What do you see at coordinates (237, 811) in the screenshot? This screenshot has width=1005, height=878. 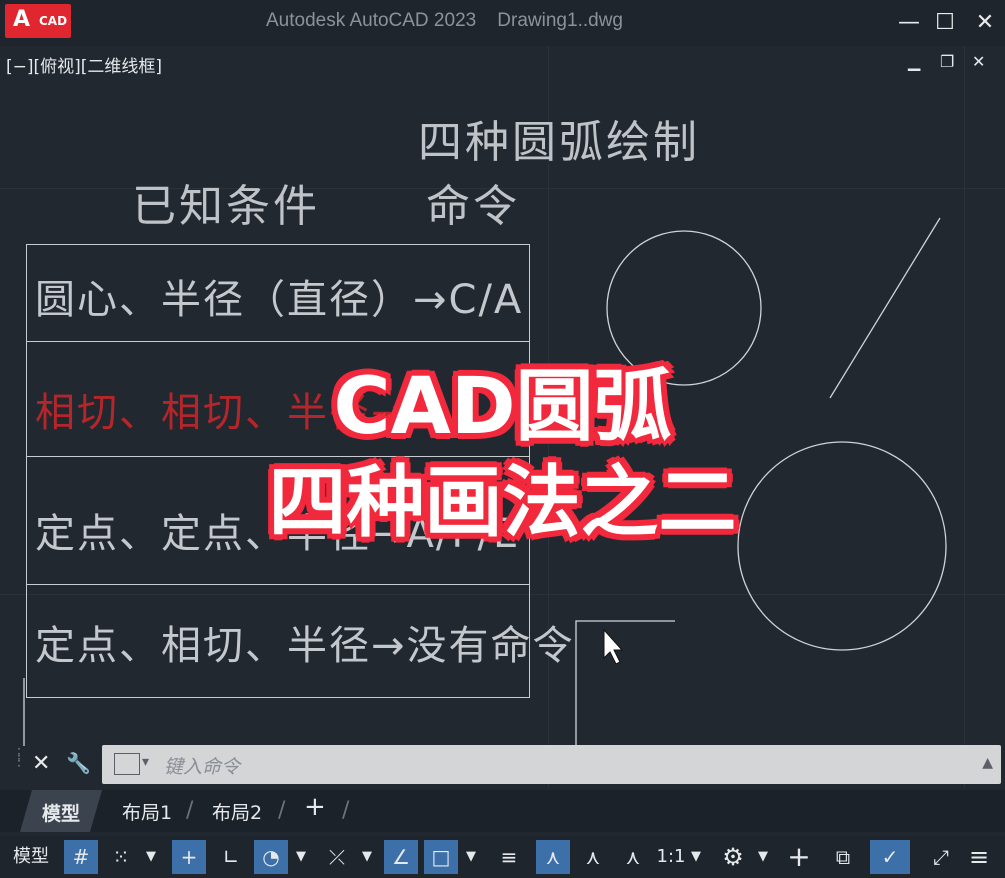 I see `tab-layout2: 布局2` at bounding box center [237, 811].